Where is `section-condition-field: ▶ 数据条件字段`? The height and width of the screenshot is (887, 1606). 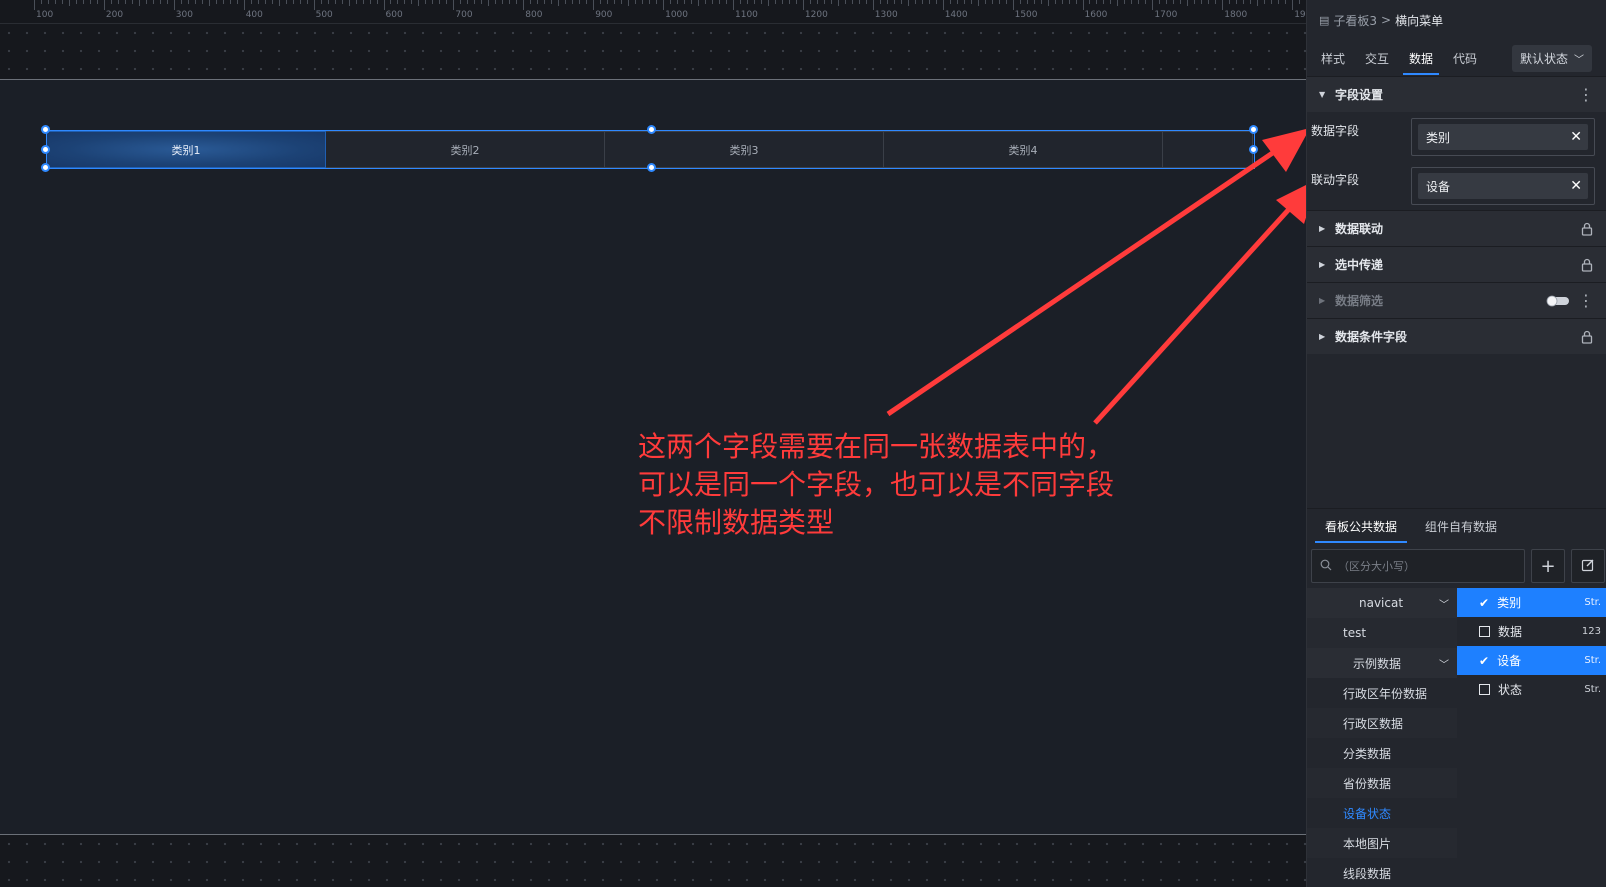
section-condition-field: ▶ 数据条件字段 is located at coordinates (1456, 336).